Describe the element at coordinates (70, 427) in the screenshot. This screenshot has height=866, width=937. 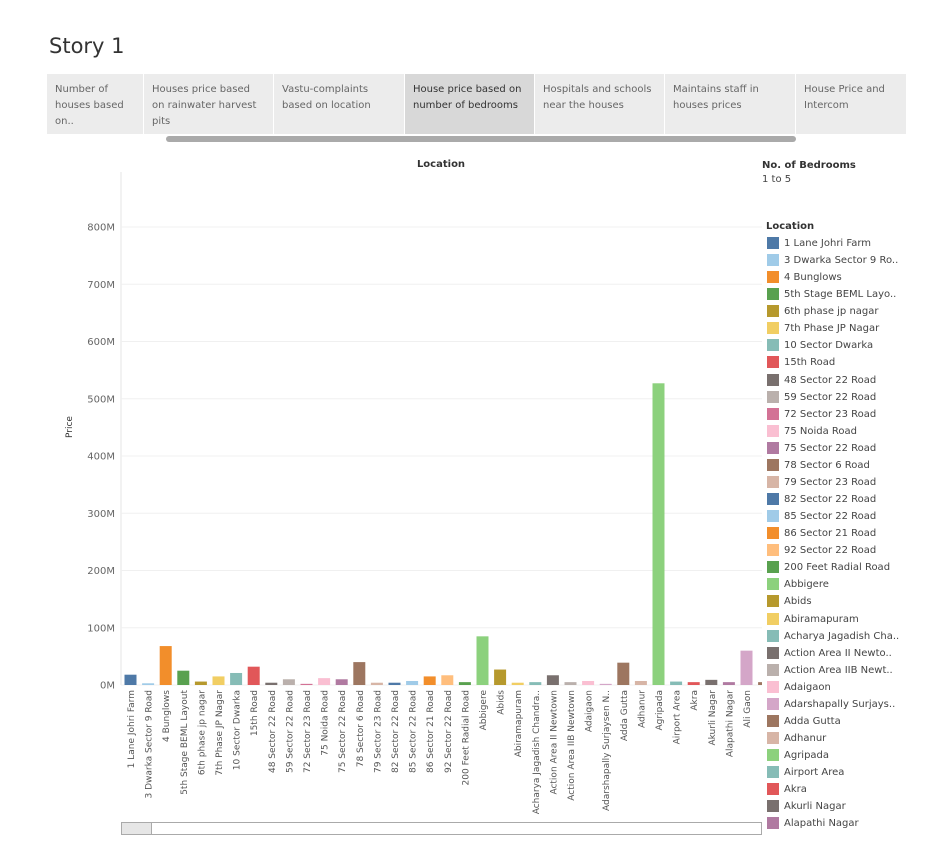
I see `y-axis-label: Price` at that location.